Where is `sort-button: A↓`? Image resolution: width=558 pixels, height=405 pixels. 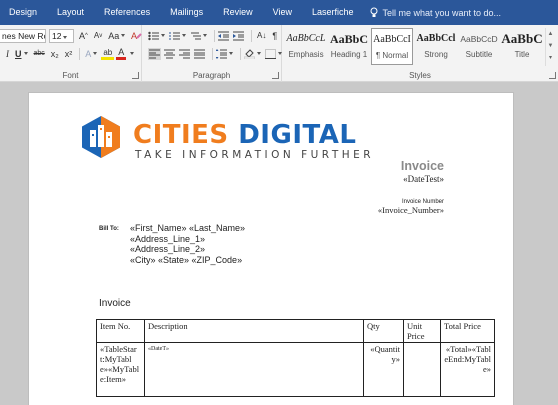
sort-button: A↓ is located at coordinates (261, 36).